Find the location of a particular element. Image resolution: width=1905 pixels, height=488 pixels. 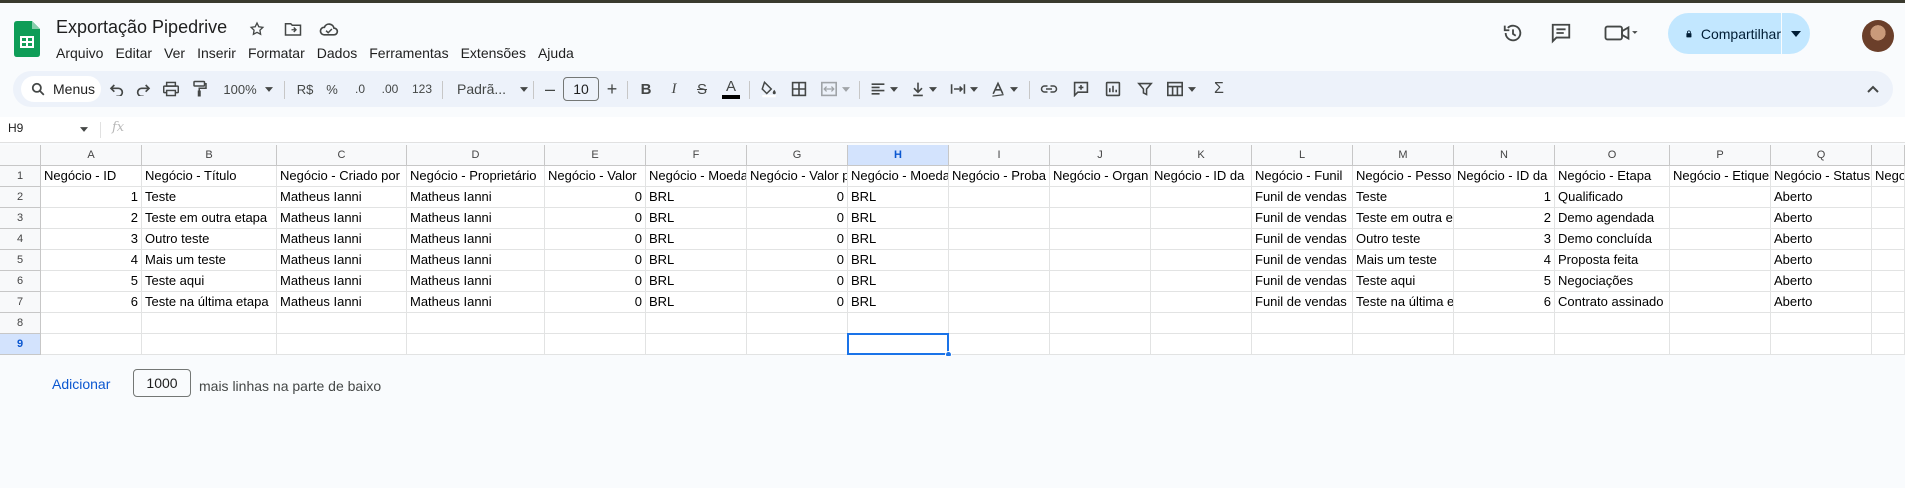

menu-item: Formatar is located at coordinates (276, 53).